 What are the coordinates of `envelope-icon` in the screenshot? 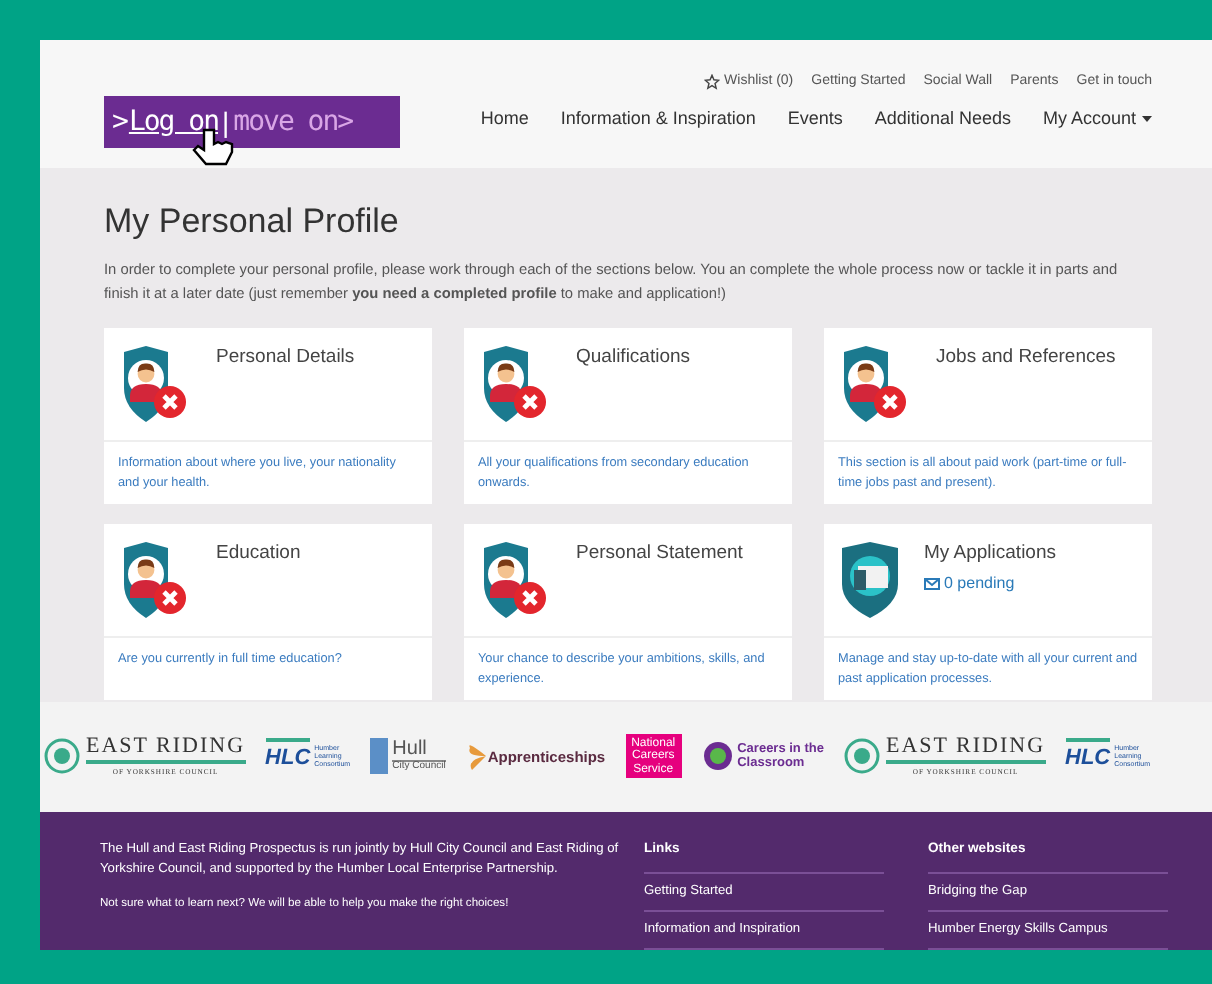 It's located at (932, 584).